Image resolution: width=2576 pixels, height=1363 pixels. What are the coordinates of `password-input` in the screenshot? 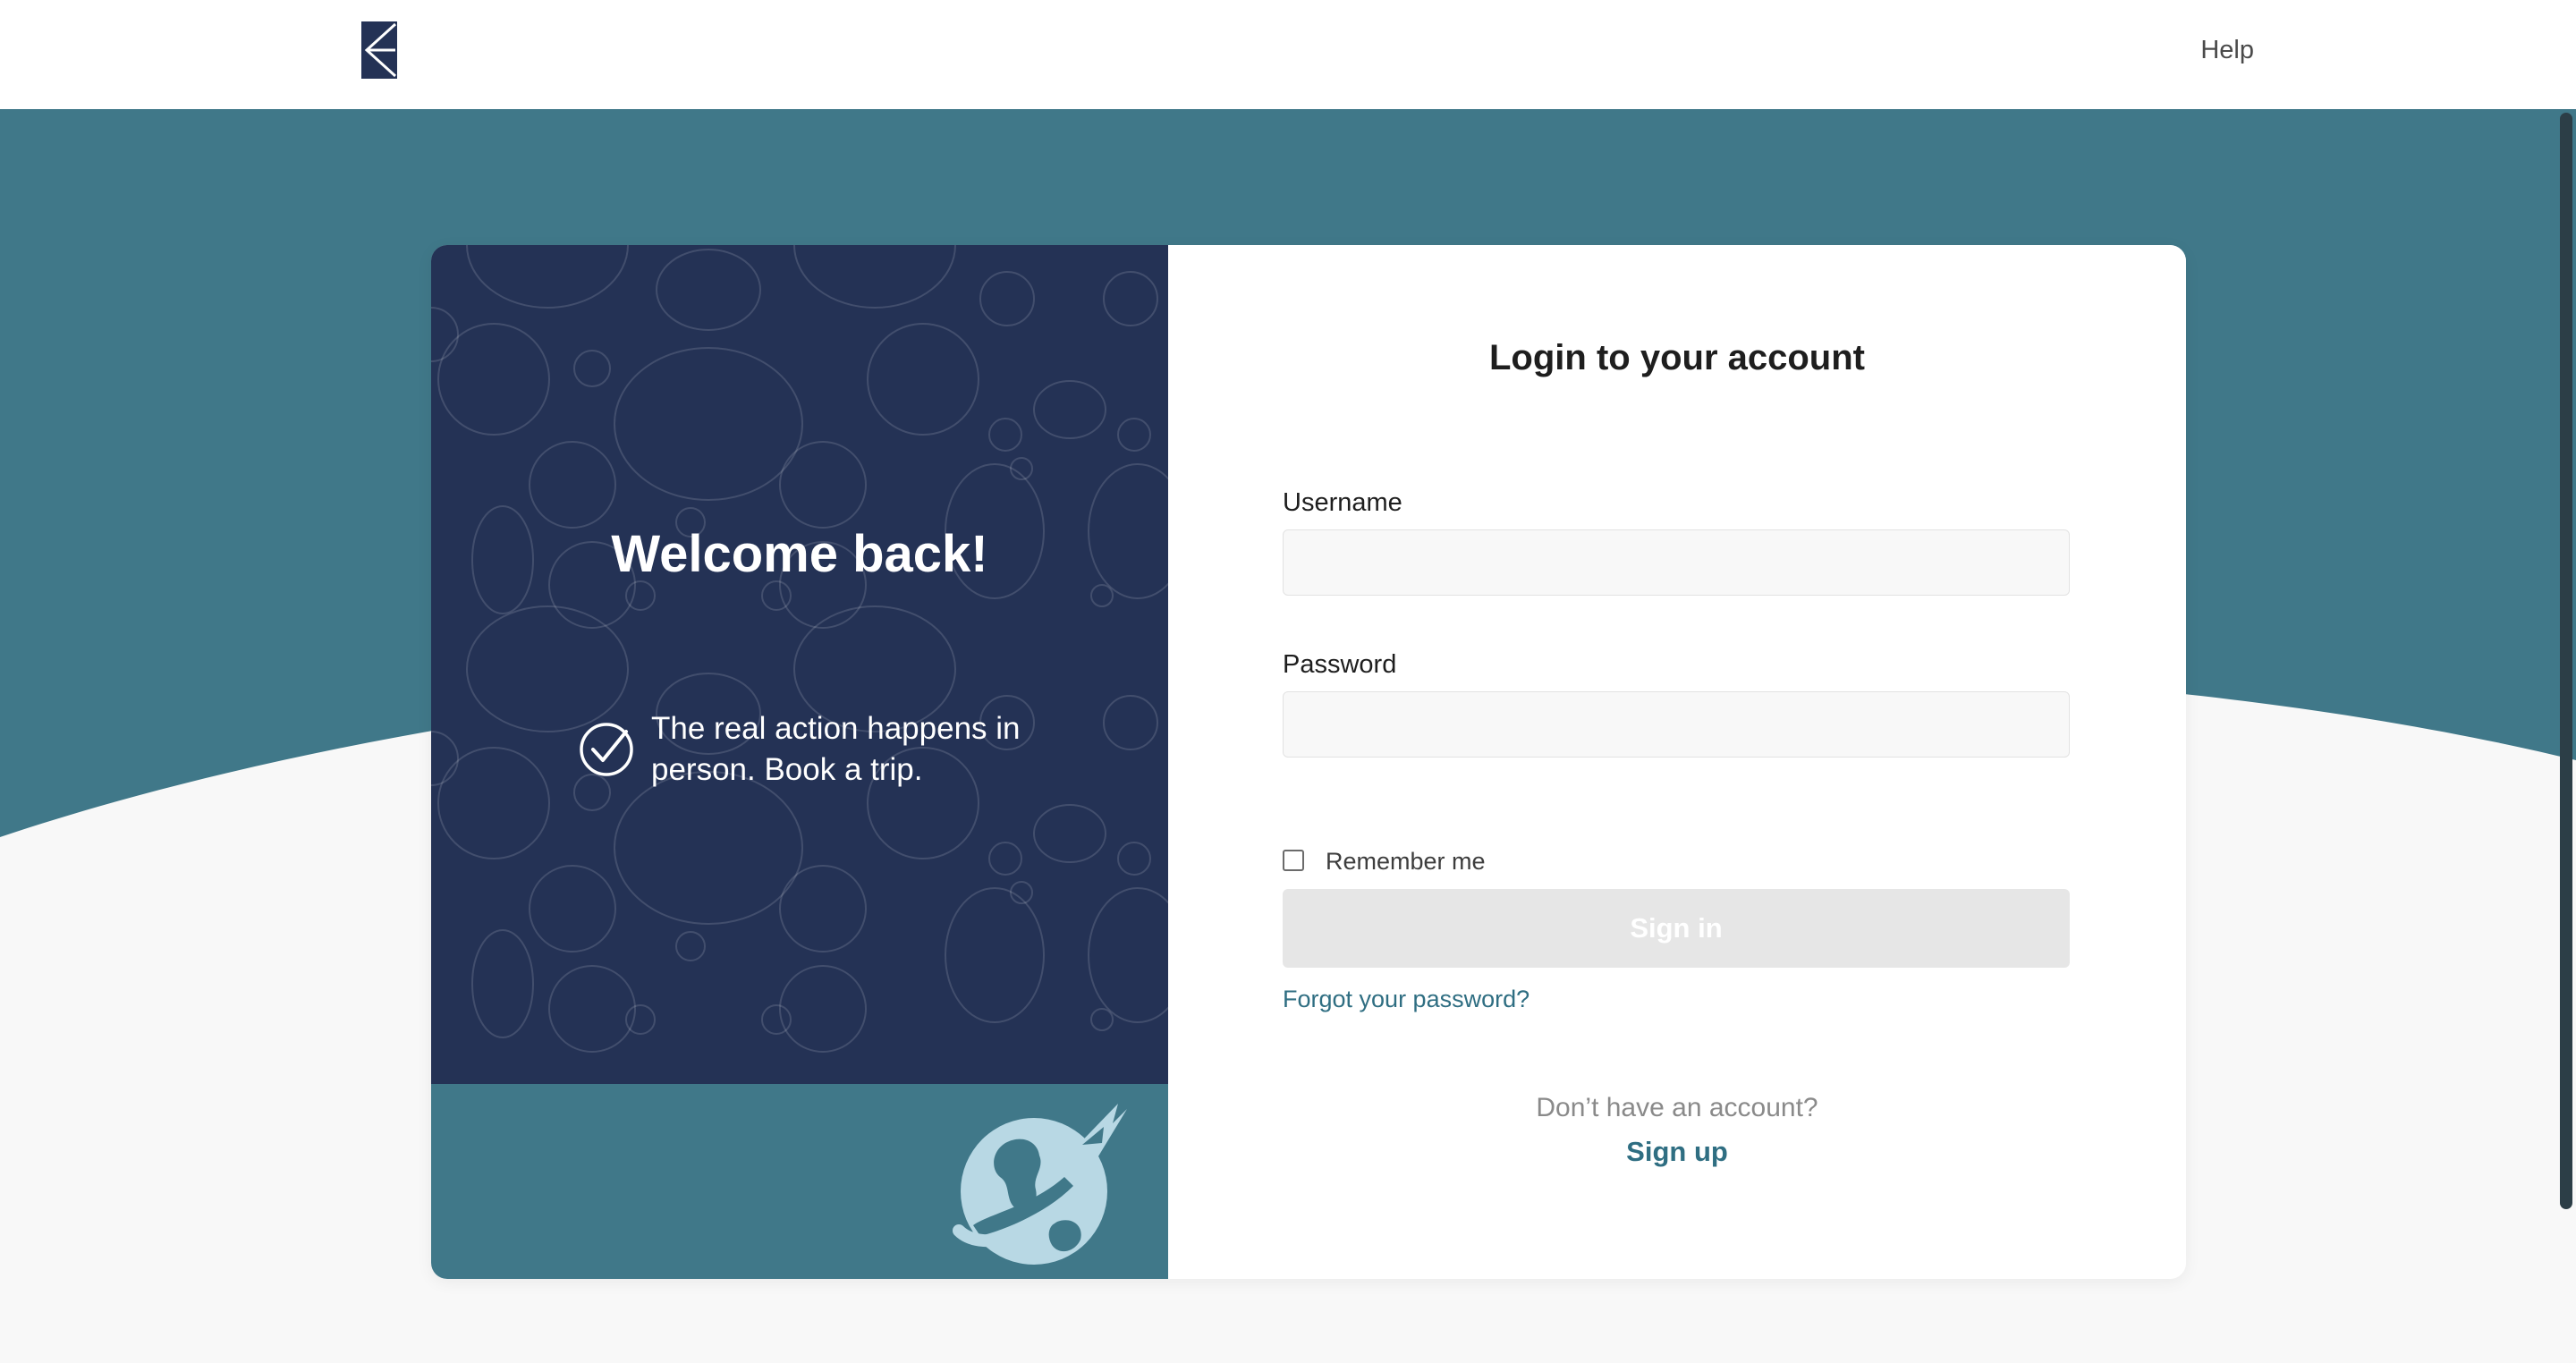 It's located at (1676, 724).